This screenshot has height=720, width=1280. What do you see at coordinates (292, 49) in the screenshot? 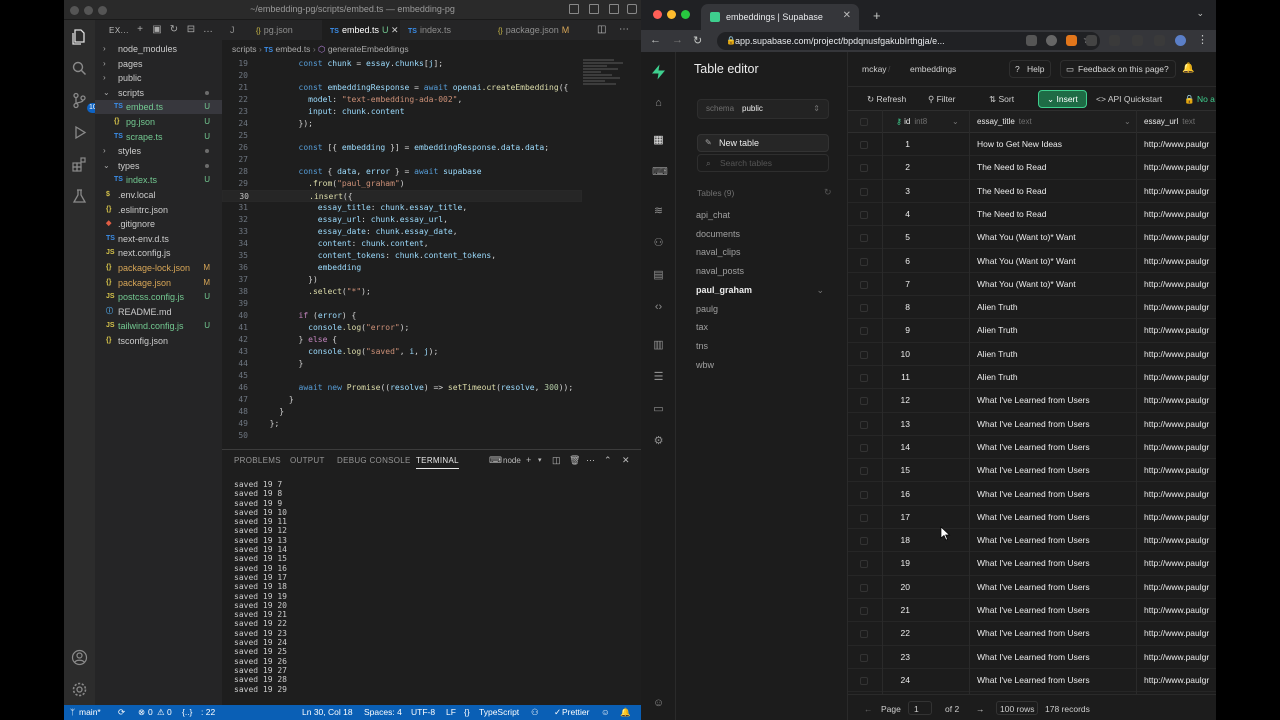
I see `breadcrumb-file: embed.ts` at bounding box center [292, 49].